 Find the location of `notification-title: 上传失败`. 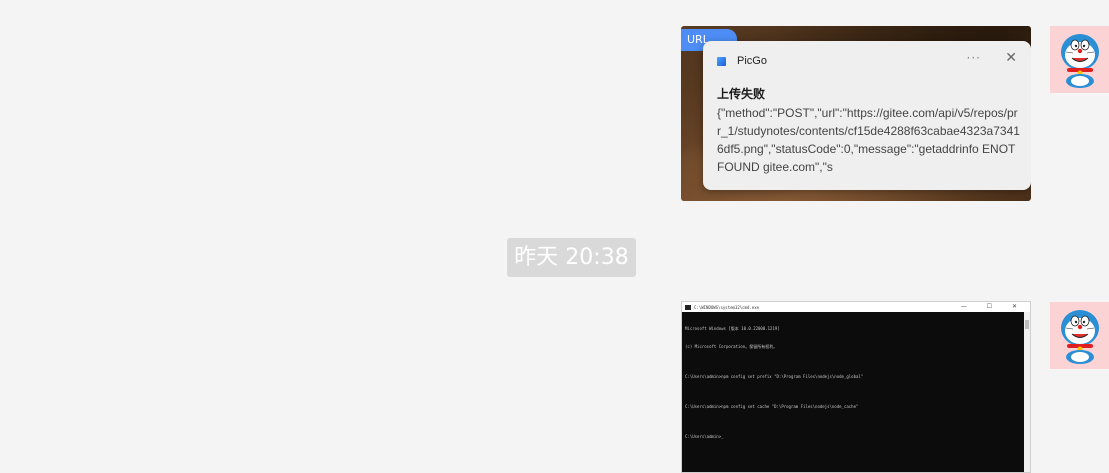

notification-title: 上传失败 is located at coordinates (741, 94).